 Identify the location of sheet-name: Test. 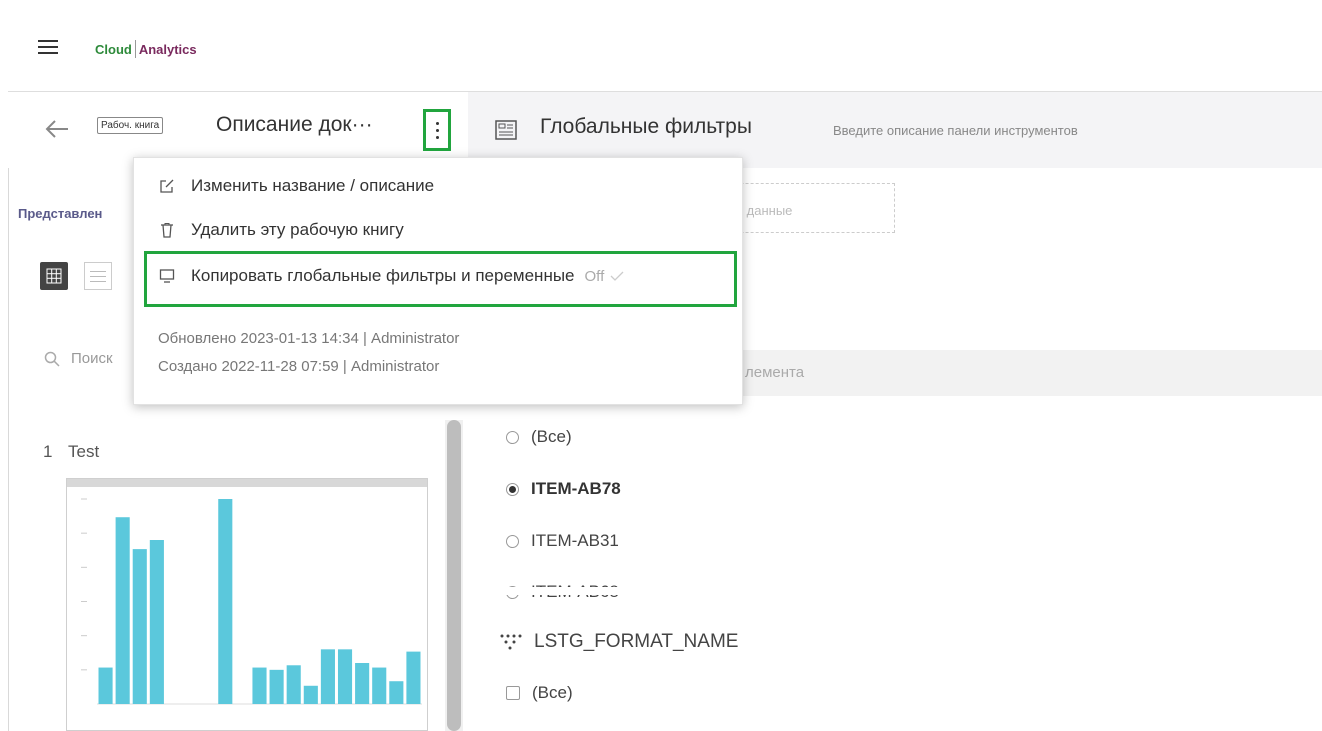
(83, 452).